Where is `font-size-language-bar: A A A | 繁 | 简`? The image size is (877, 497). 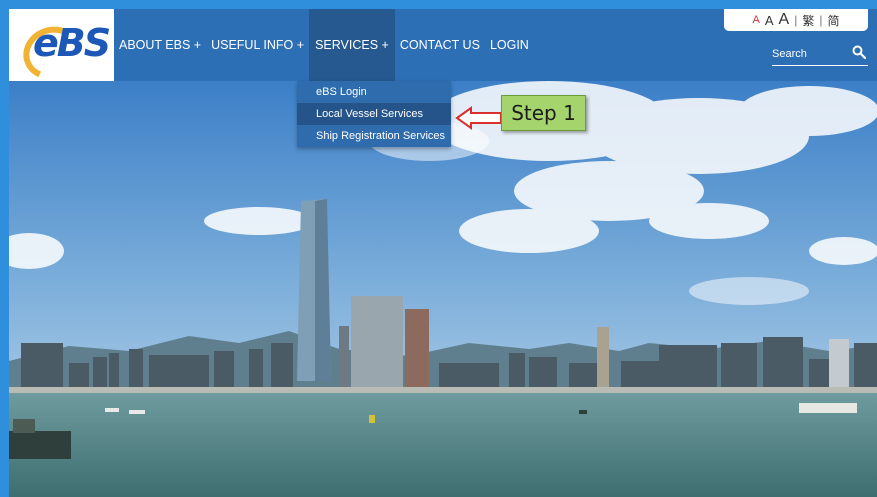 font-size-language-bar: A A A | 繁 | 简 is located at coordinates (796, 20).